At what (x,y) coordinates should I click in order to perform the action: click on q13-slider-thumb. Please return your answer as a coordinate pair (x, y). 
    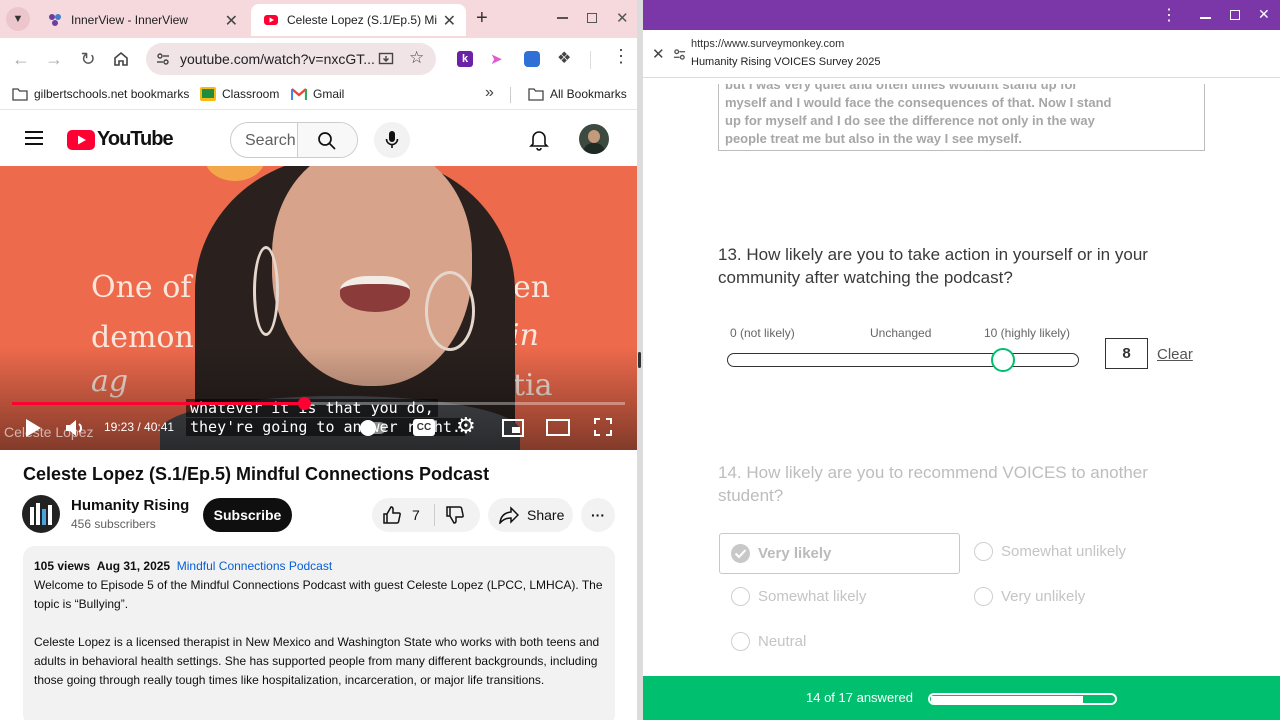
    Looking at the image, I should click on (1003, 360).